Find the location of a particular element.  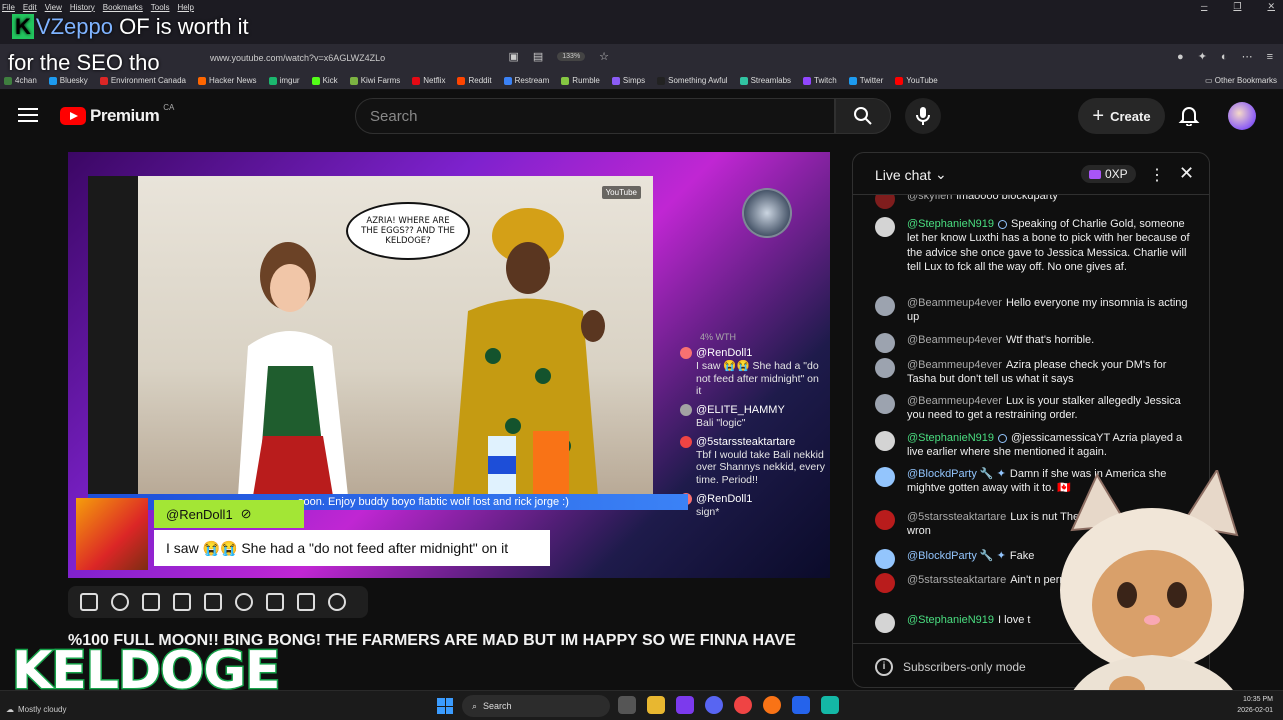

close-chat-icon: ✕ is located at coordinates (1186, 173).